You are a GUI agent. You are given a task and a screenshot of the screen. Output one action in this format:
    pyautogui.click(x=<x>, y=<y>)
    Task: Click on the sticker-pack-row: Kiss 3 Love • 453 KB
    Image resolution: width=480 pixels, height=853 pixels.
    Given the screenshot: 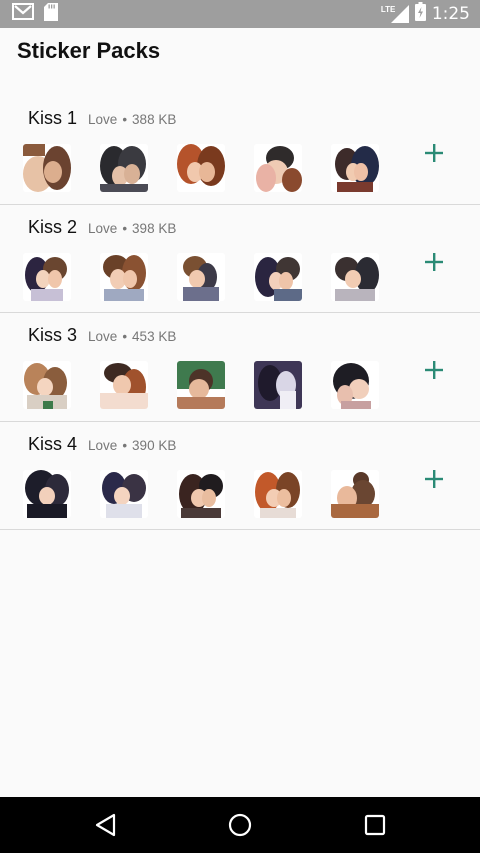 What is the action you would take?
    pyautogui.click(x=240, y=367)
    